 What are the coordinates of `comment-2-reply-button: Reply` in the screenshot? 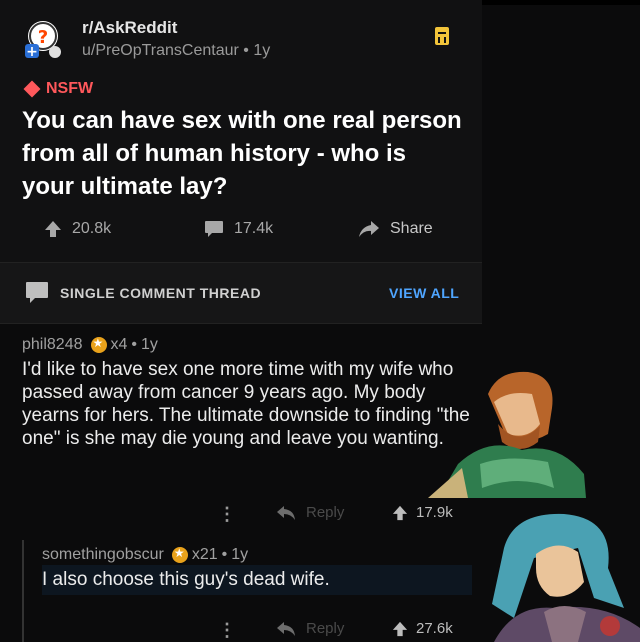 It's located at (310, 628).